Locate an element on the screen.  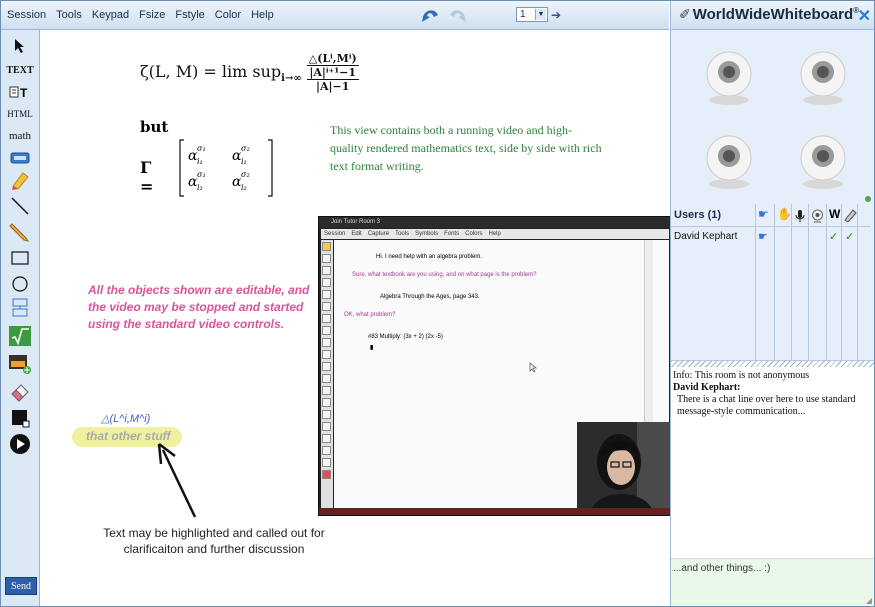
line-tool-icon is located at coordinates (20, 206).